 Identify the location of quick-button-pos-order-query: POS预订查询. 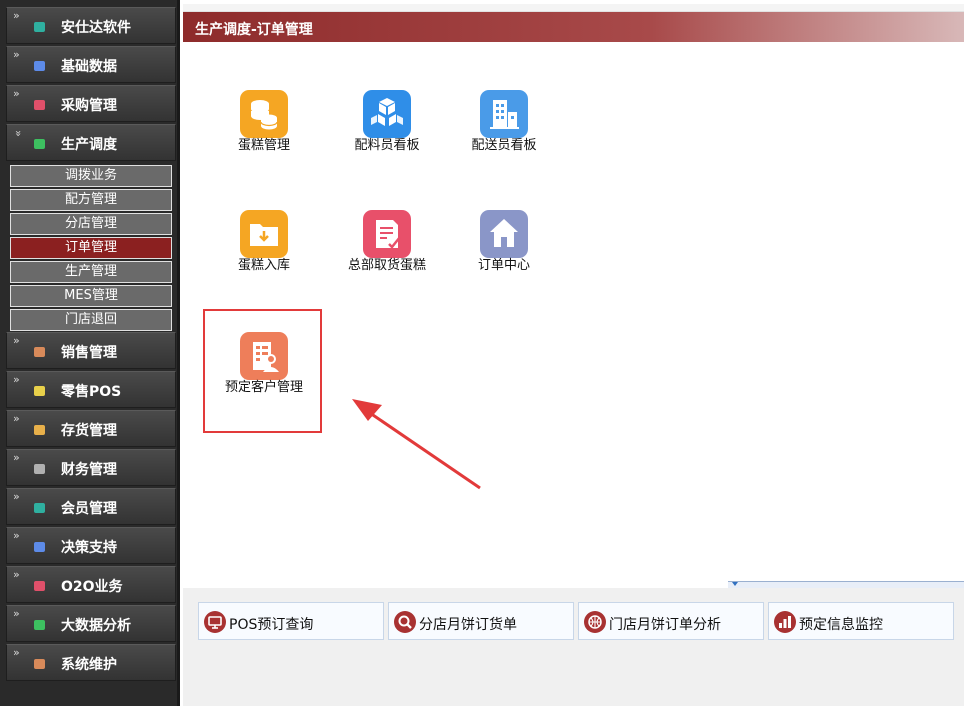
(291, 621).